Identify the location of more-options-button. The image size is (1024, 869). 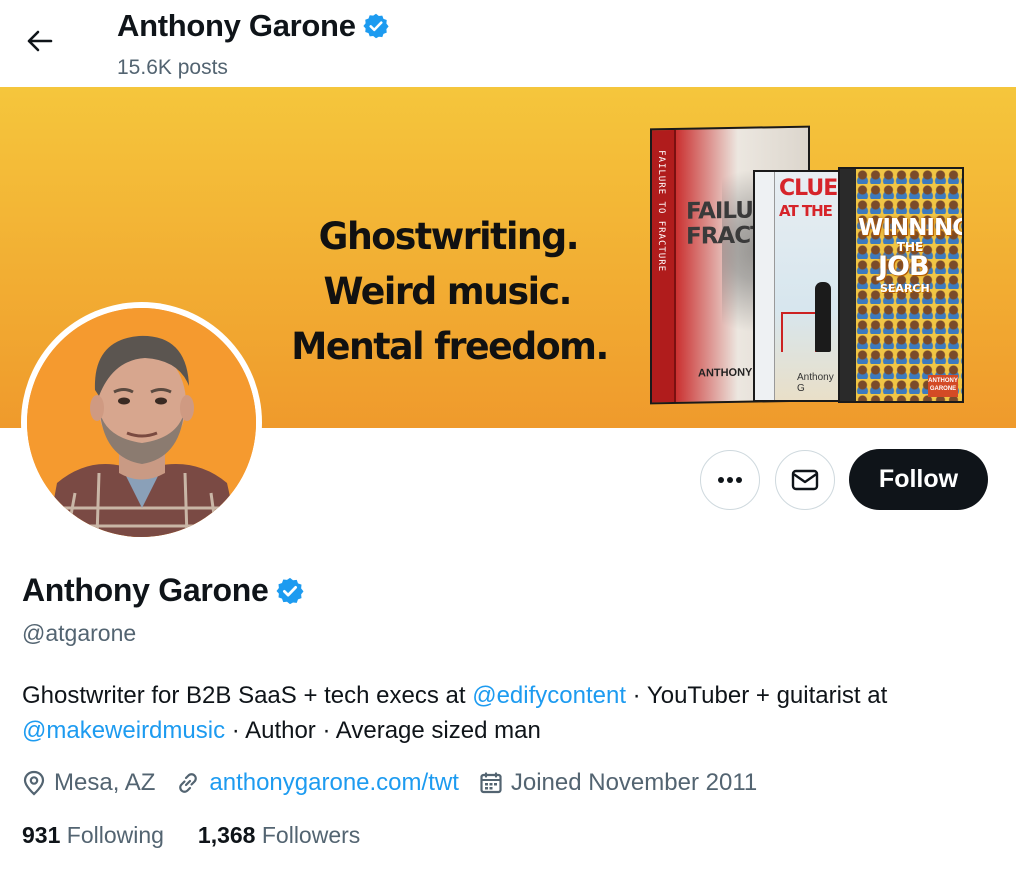
(730, 480).